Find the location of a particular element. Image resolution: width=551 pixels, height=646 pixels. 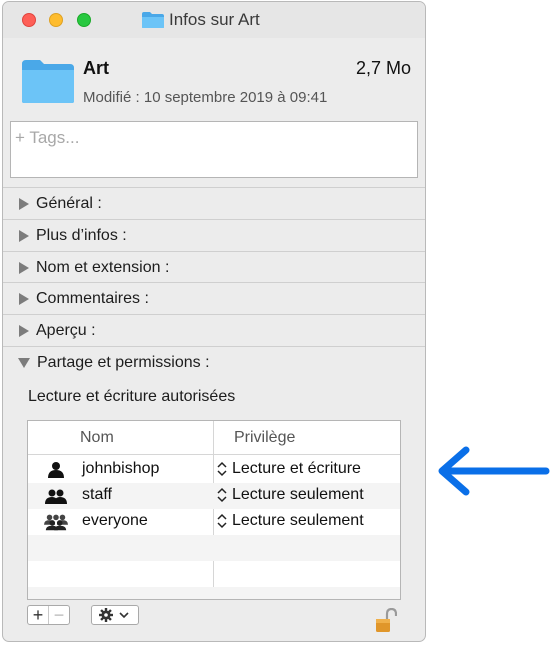

single-user-icon is located at coordinates (56, 470).